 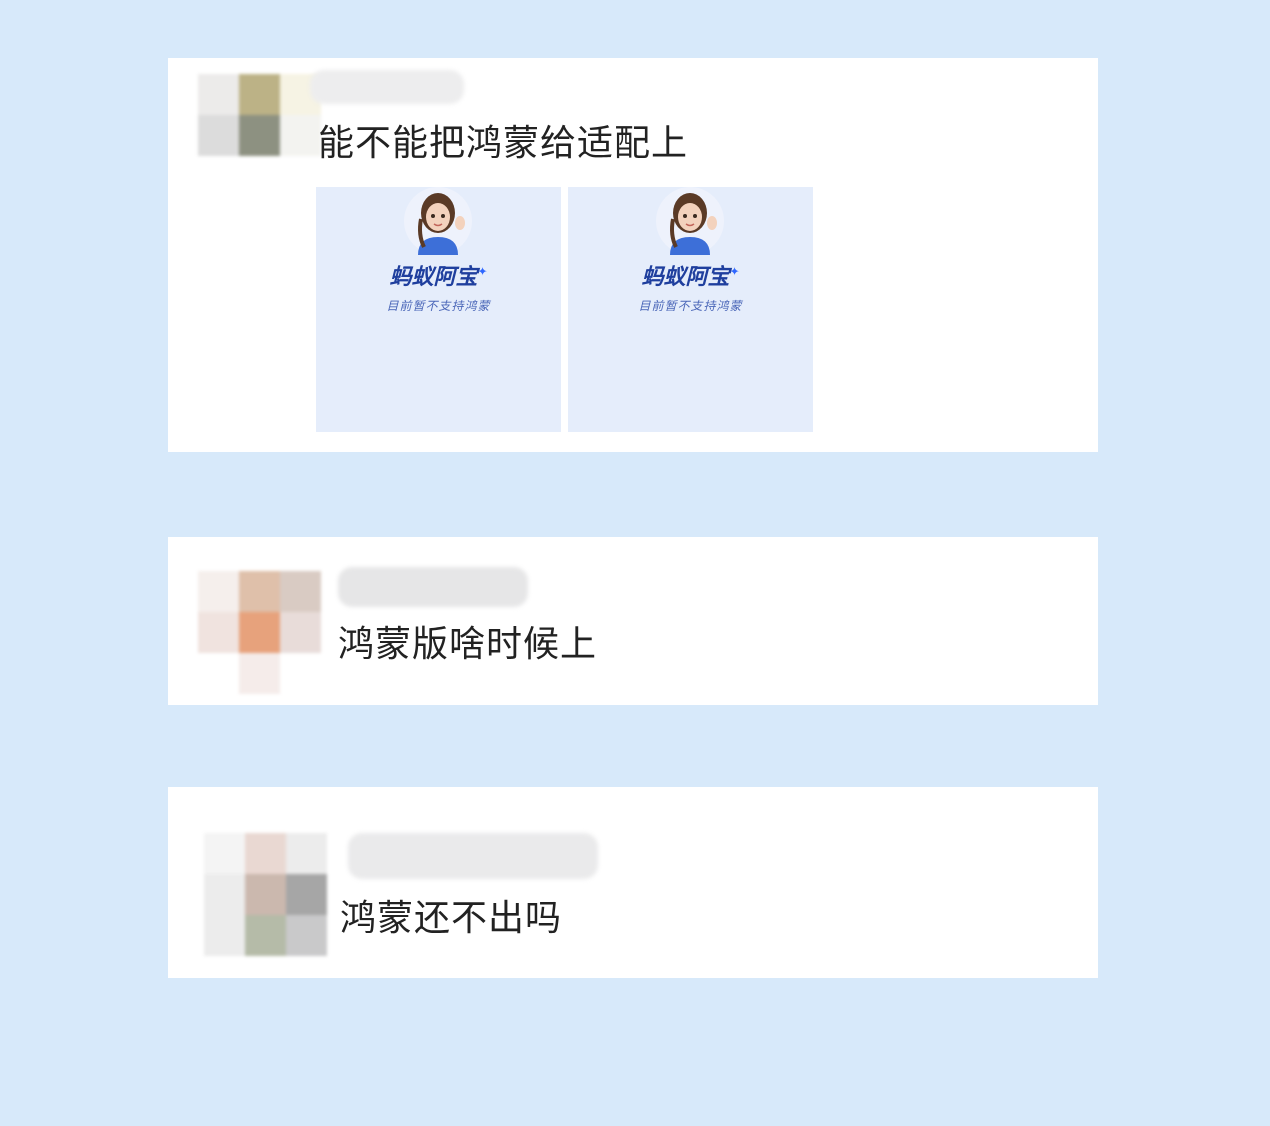 I want to click on comment-text: 能不能把鸿蒙给适配上, so click(x=503, y=143).